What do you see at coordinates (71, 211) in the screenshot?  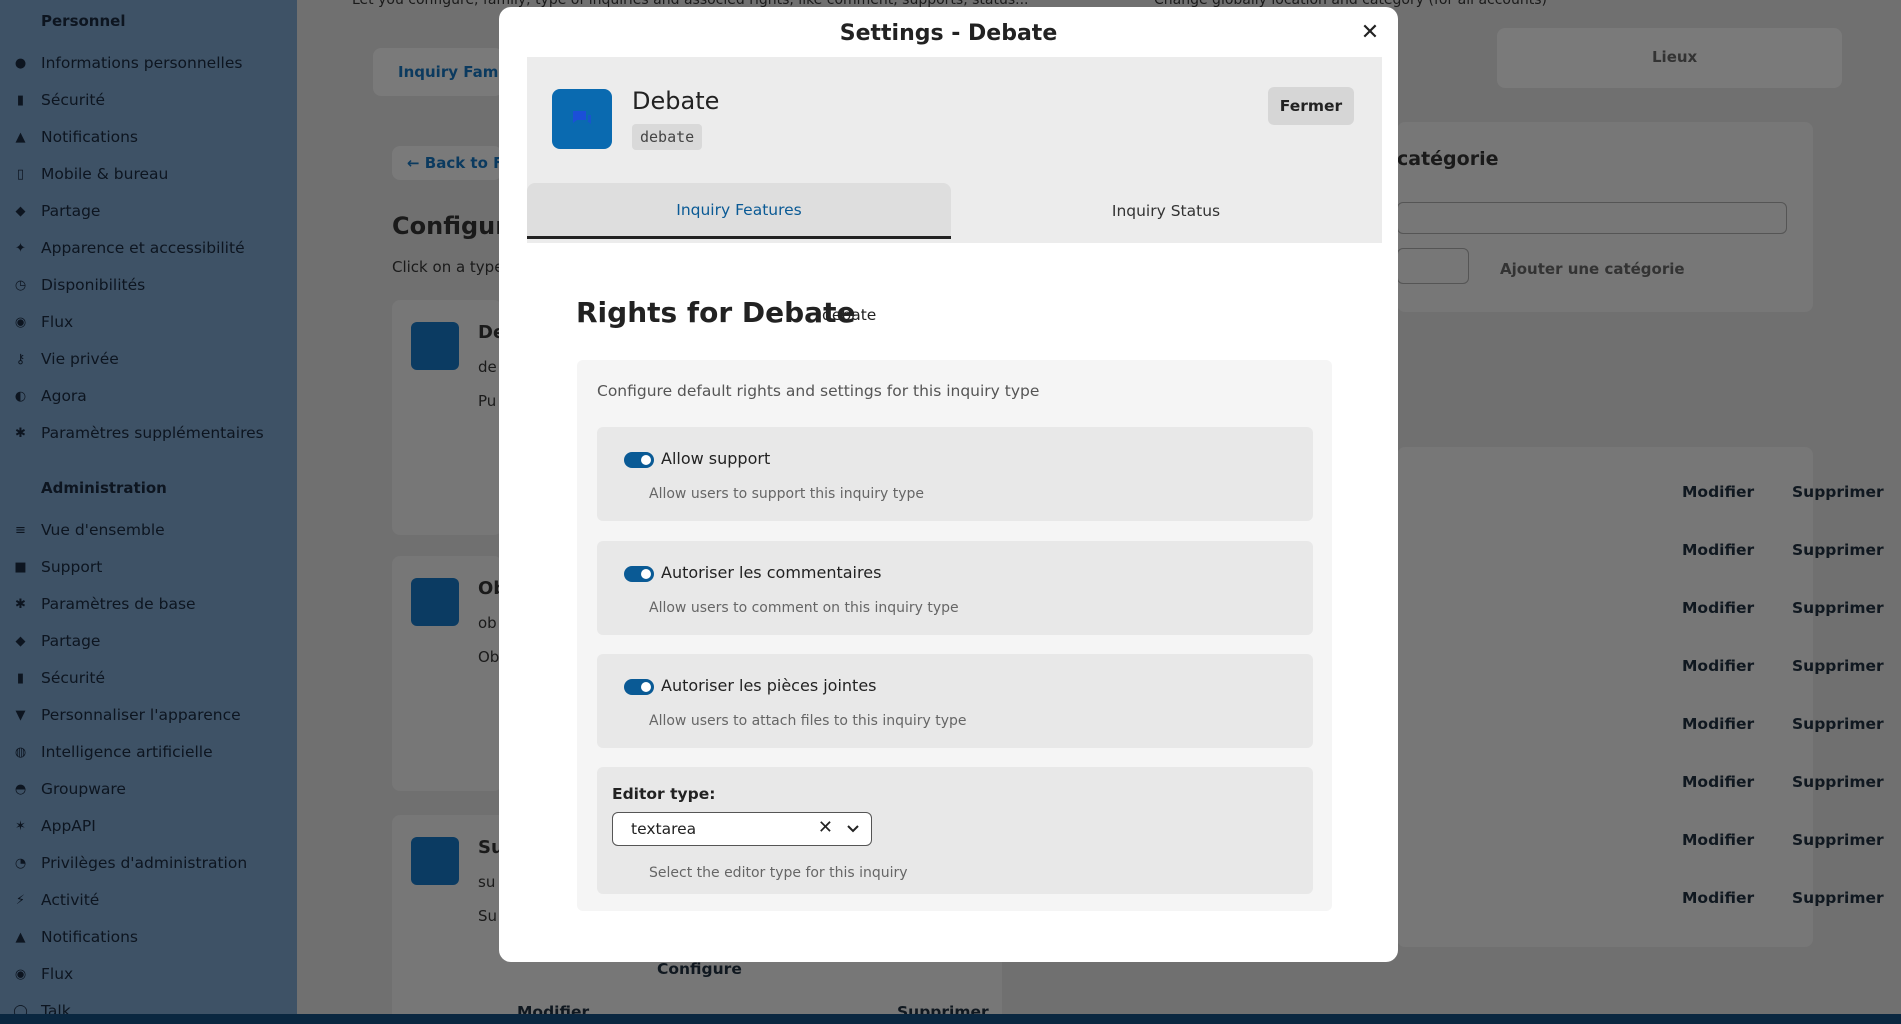 I see `sidebar-item-label: Partage` at bounding box center [71, 211].